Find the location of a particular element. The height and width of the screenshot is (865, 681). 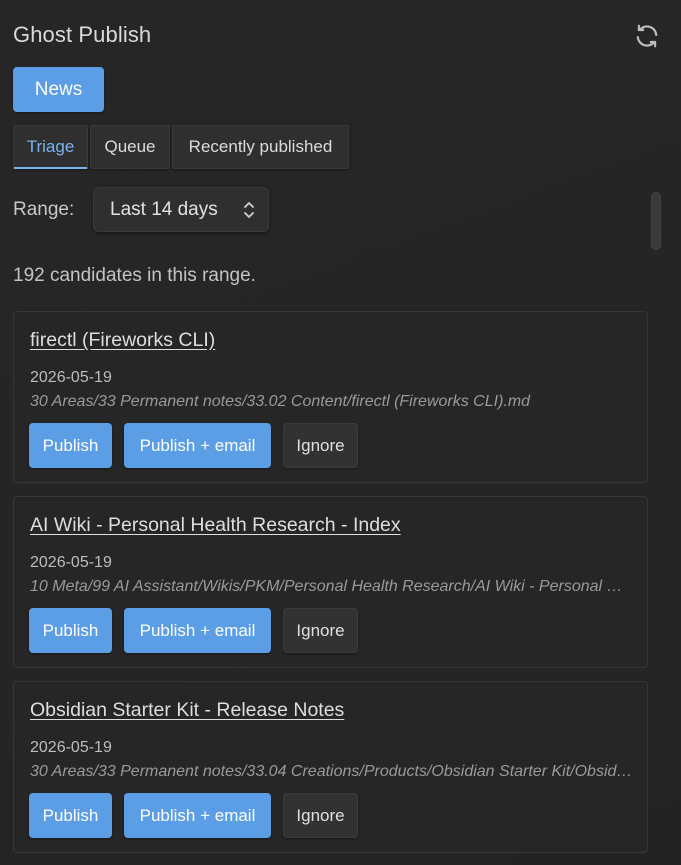

range-row: Range: Last 14 days is located at coordinates (163, 210).